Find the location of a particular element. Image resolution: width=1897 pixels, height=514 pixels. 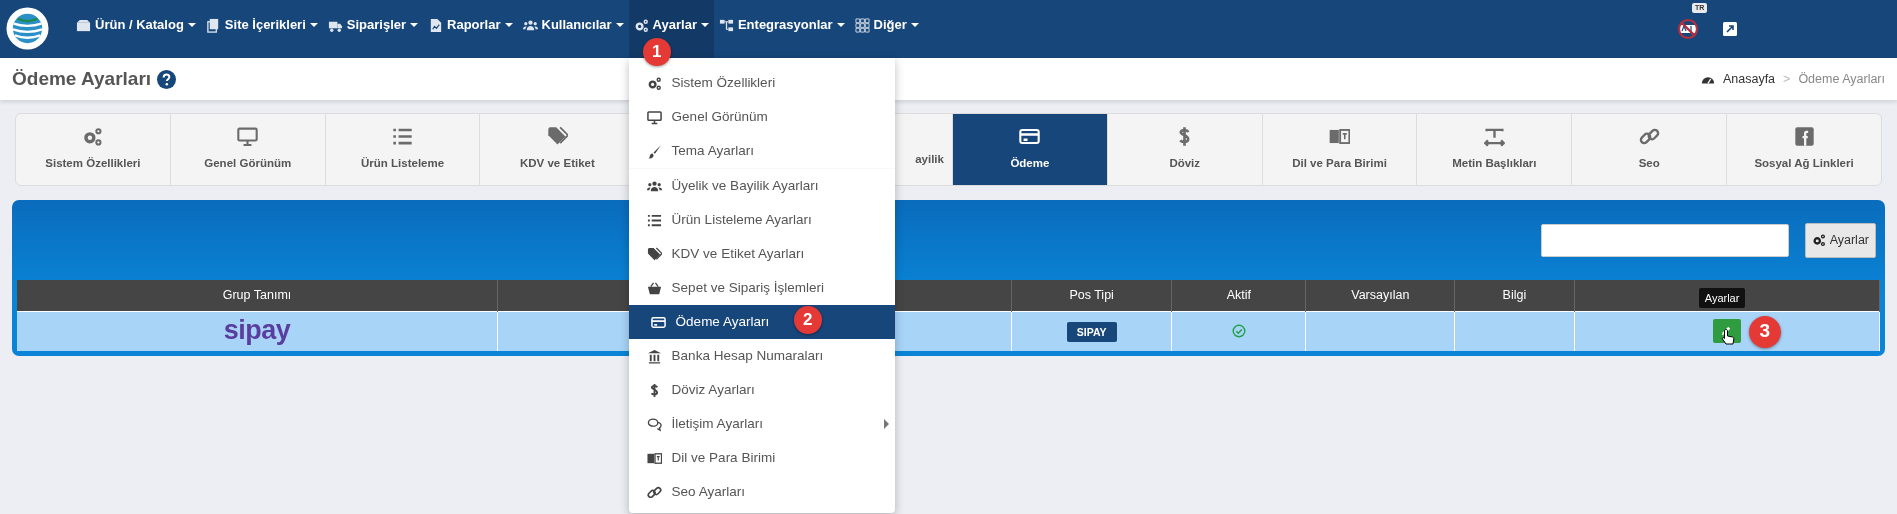

dropdown-item: Sistem Özellikleri is located at coordinates (761, 83).